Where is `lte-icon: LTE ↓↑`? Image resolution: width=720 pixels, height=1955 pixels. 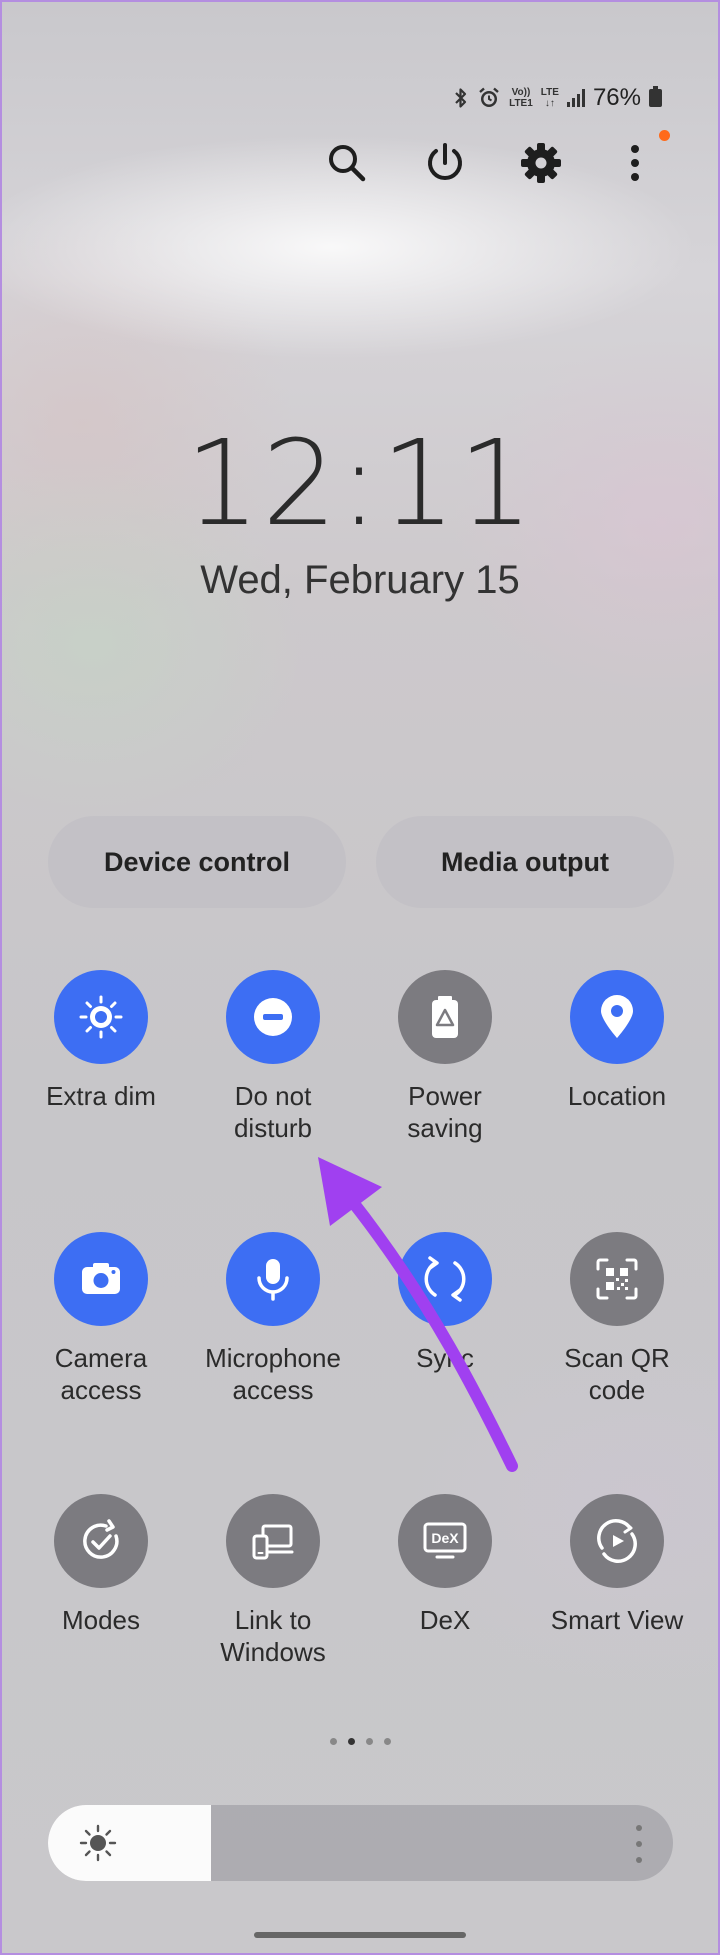 lte-icon: LTE ↓↑ is located at coordinates (550, 98).